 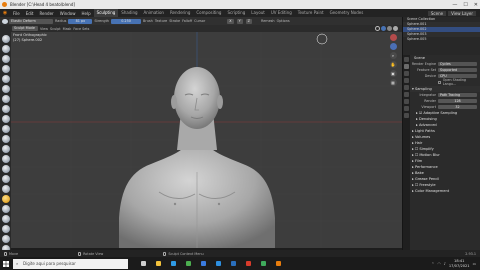 What do you see at coordinates (80, 21) in the screenshot?
I see `radius-field: 81 px` at bounding box center [80, 21].